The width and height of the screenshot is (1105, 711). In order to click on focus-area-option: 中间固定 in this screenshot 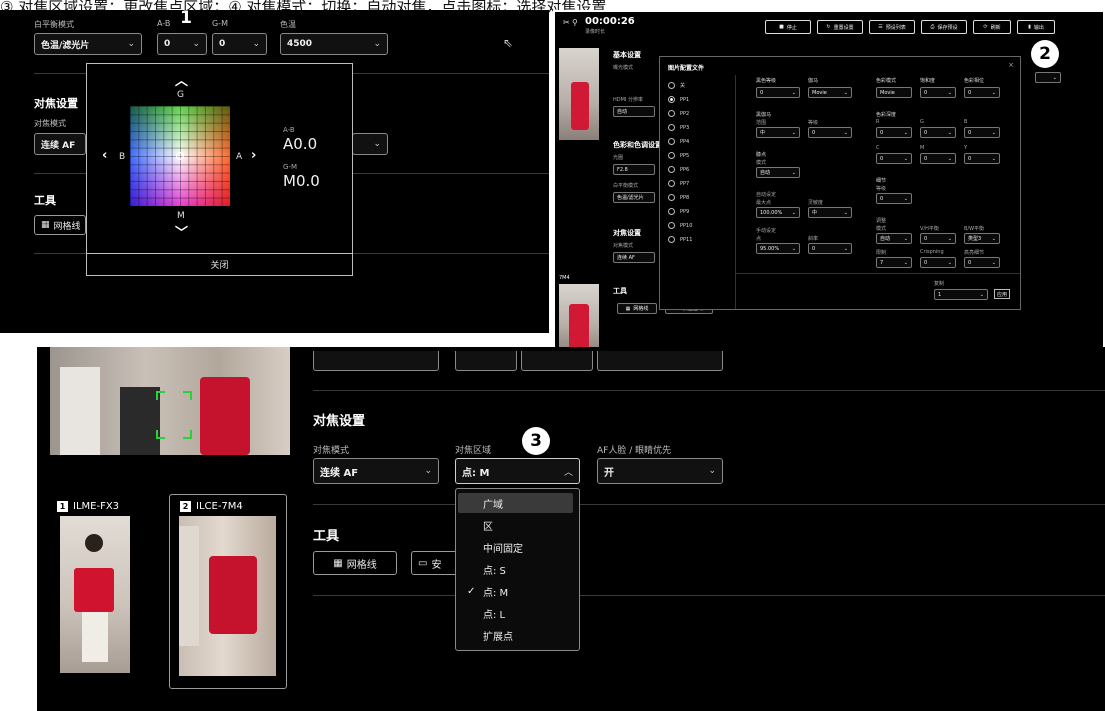, I will do `click(515, 547)`.